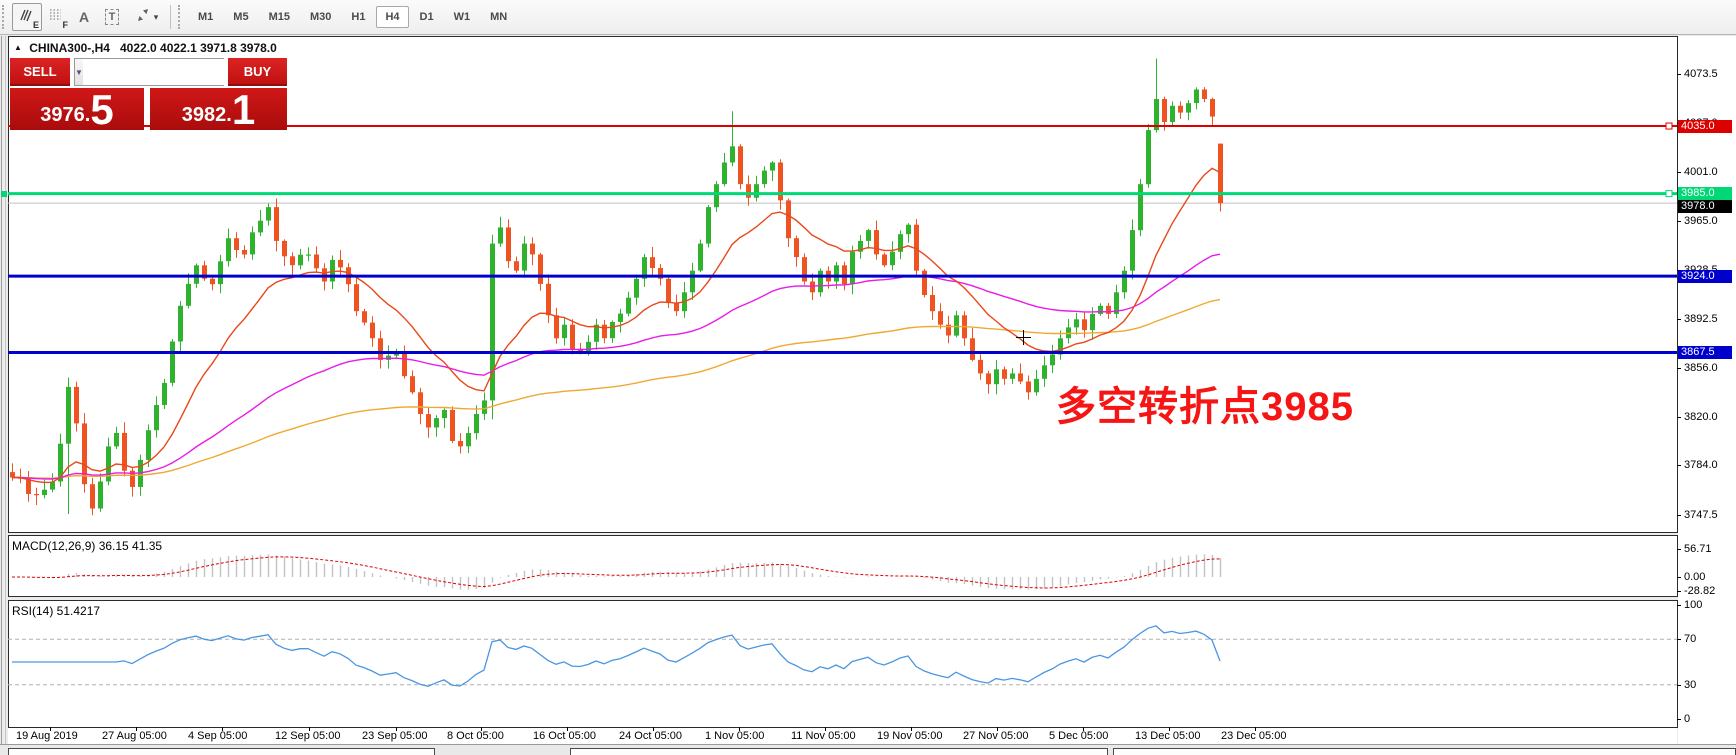 This screenshot has width=1736, height=755. Describe the element at coordinates (1701, 319) in the screenshot. I see `y-tick-label: 3892.5` at that location.